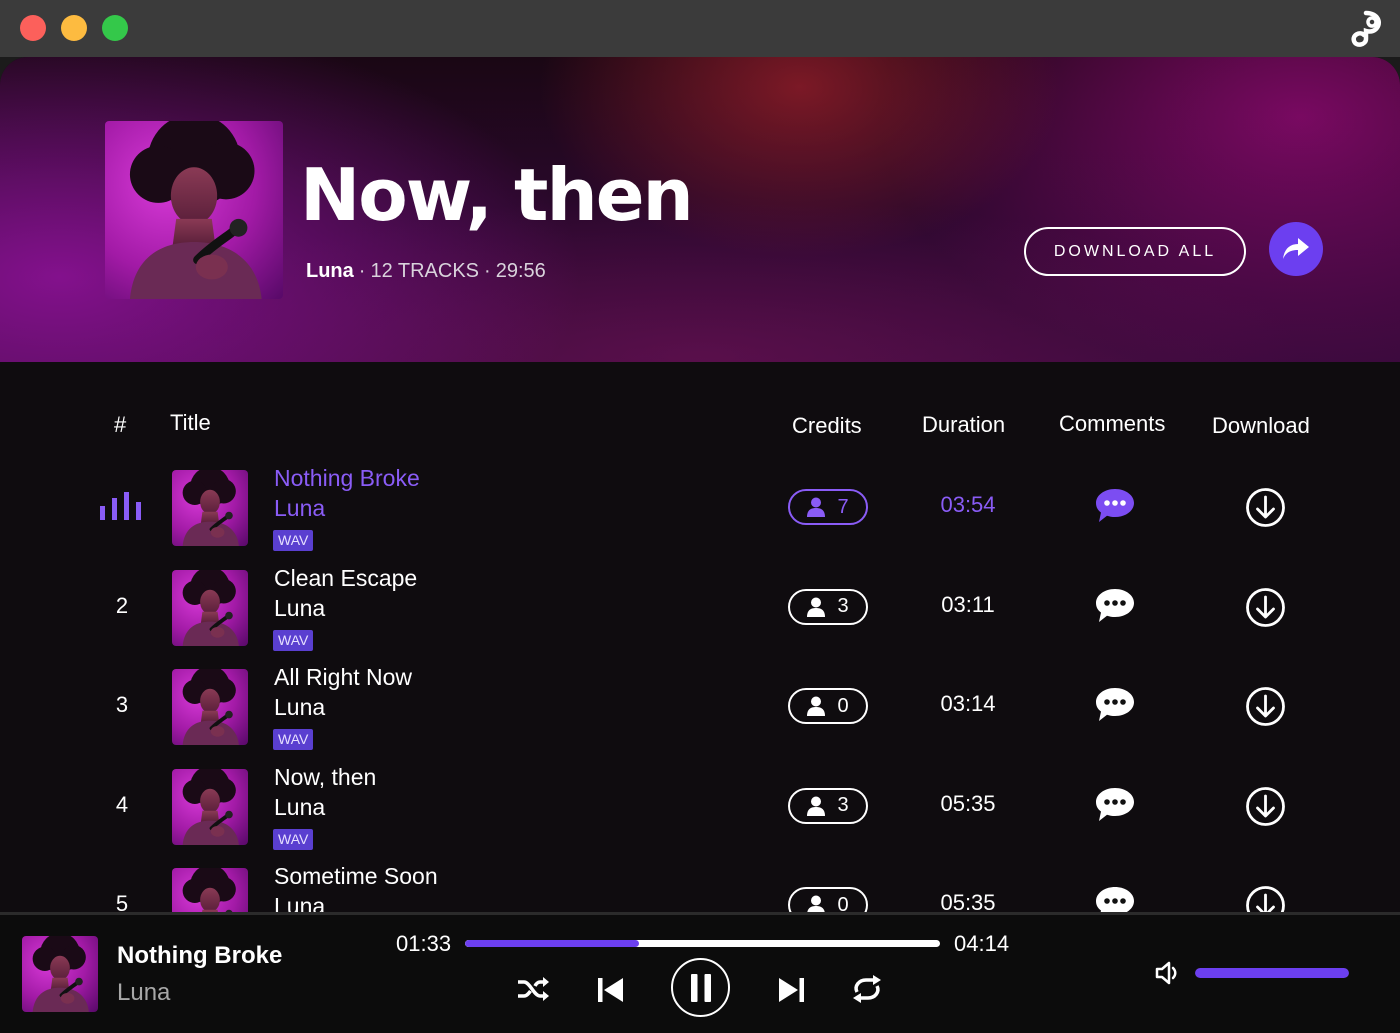 The image size is (1400, 1033). I want to click on window-title-bar, so click(700, 28).